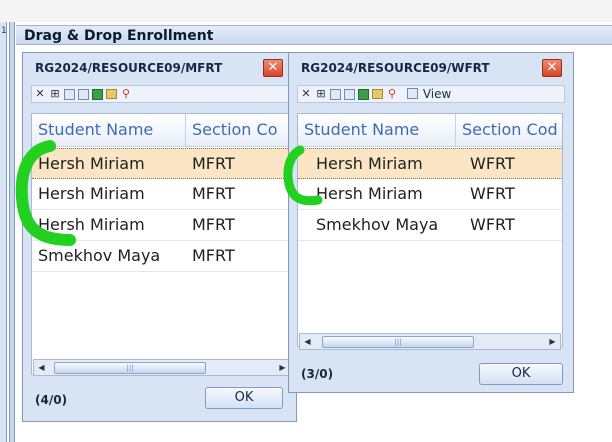  What do you see at coordinates (395, 68) in the screenshot?
I see `right-dialog-title: RG2024/RESOURCE09/WFRT` at bounding box center [395, 68].